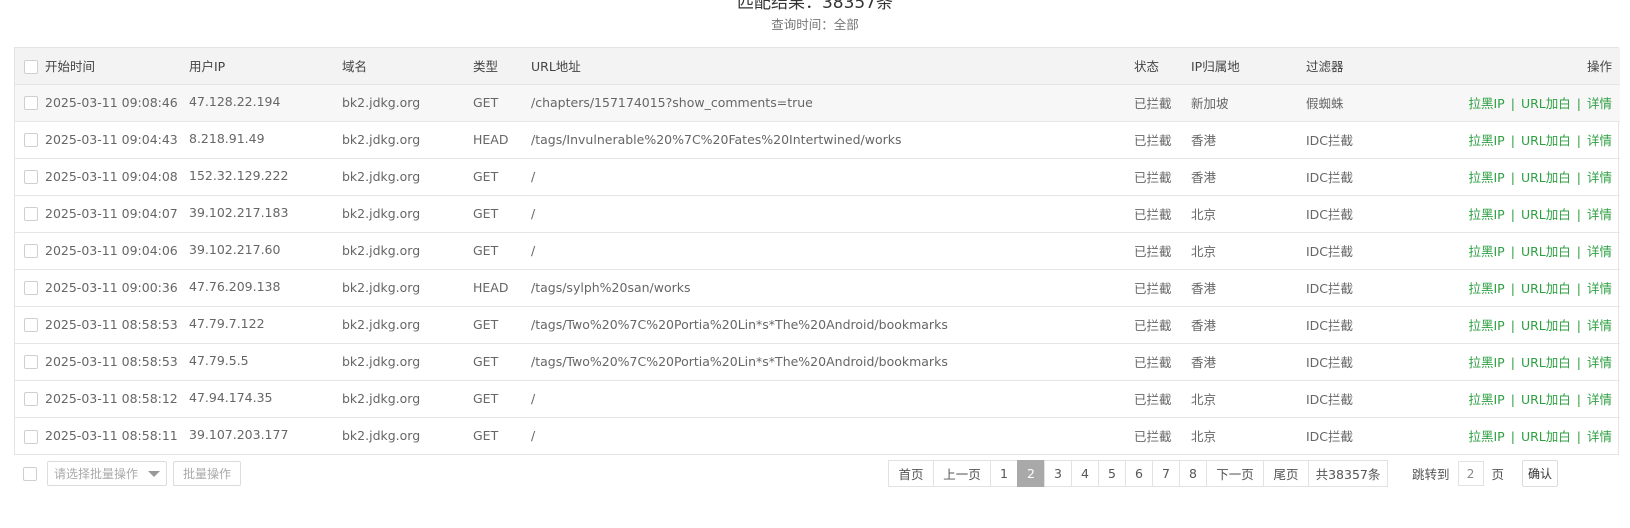 This screenshot has height=528, width=1630. I want to click on batch-operation-select: 请选择批量操作, so click(107, 473).